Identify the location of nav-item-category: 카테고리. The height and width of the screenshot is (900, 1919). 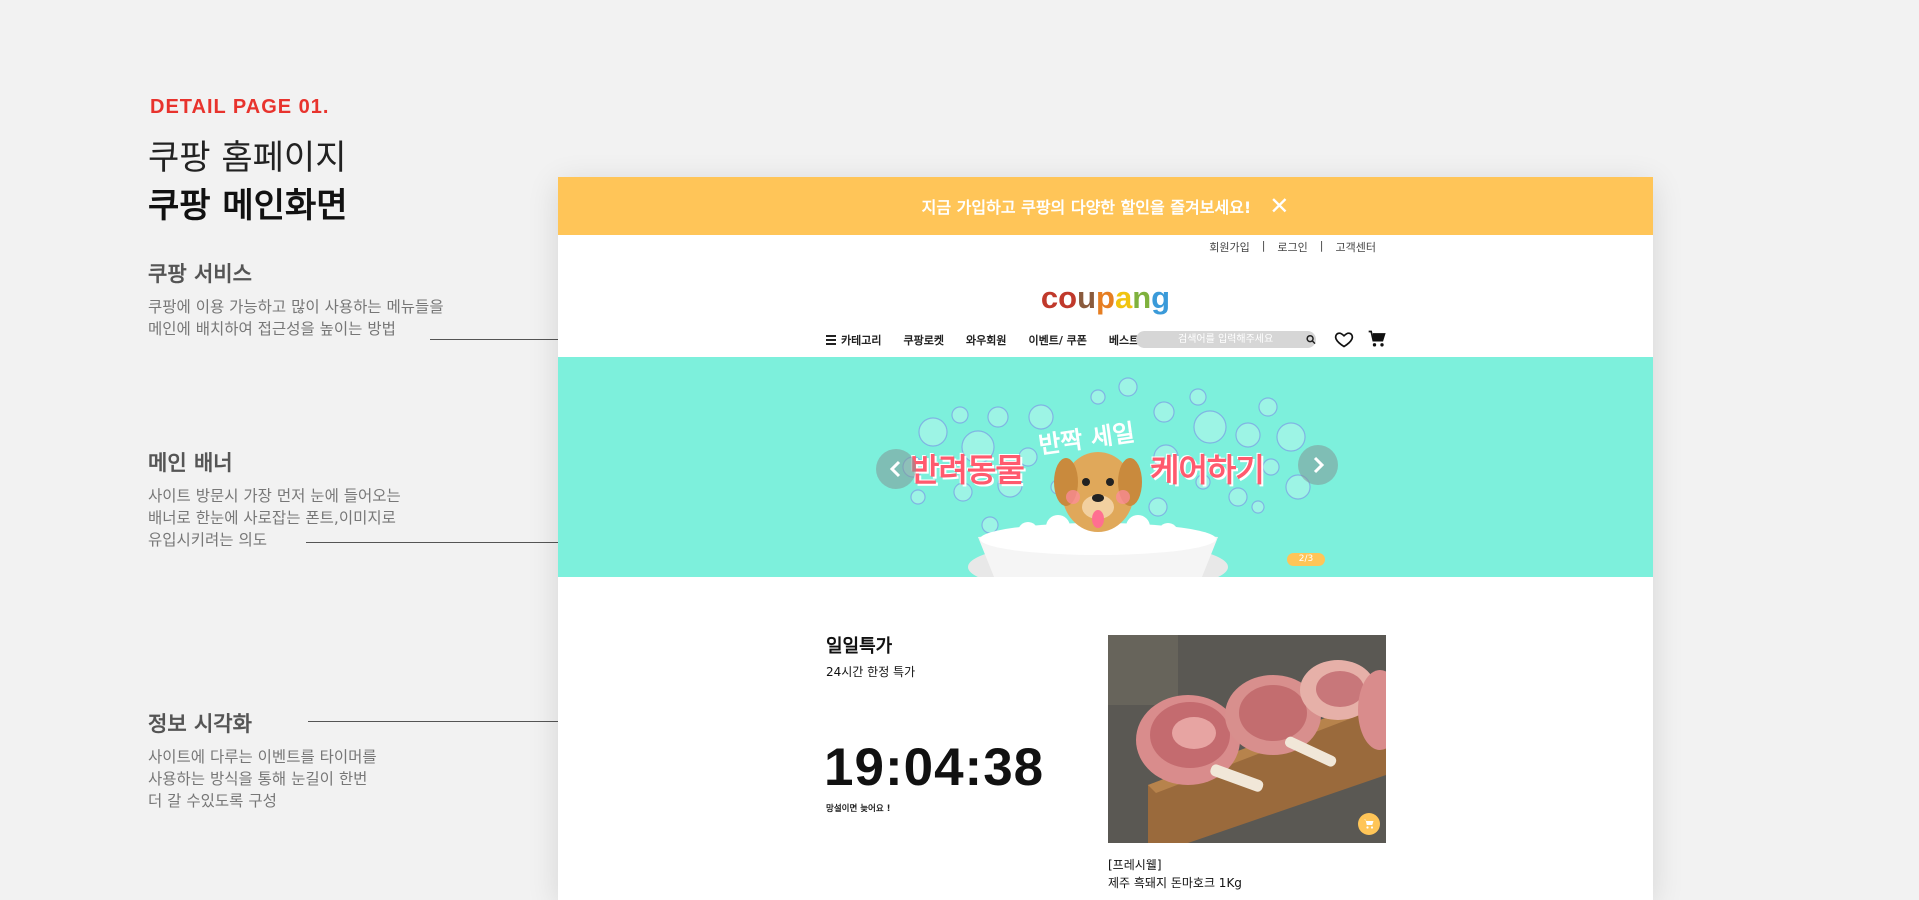
(853, 340).